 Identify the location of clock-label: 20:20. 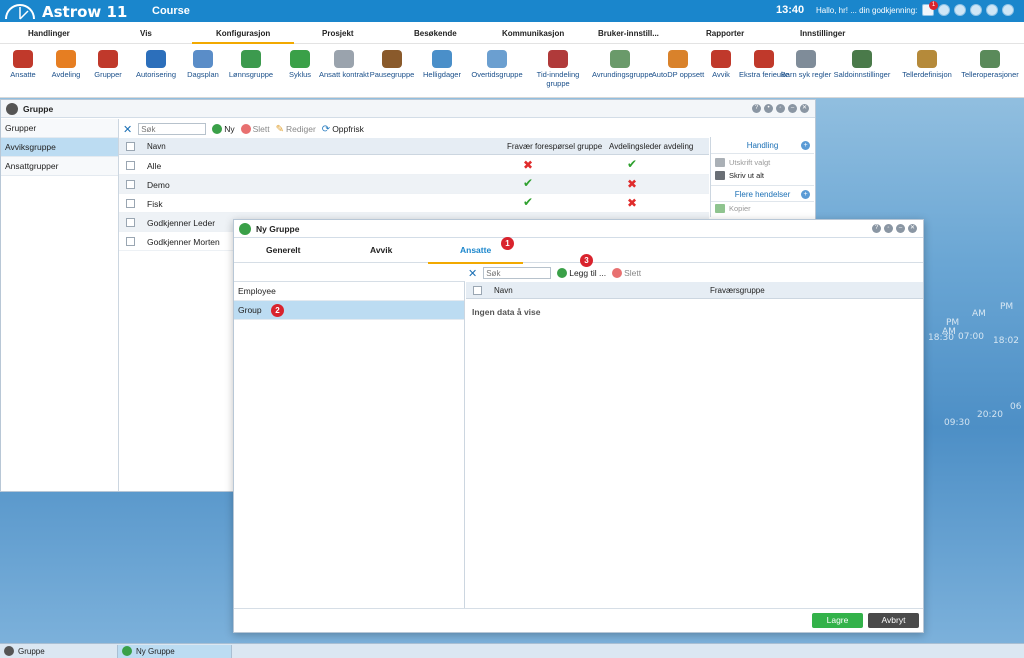
(990, 415).